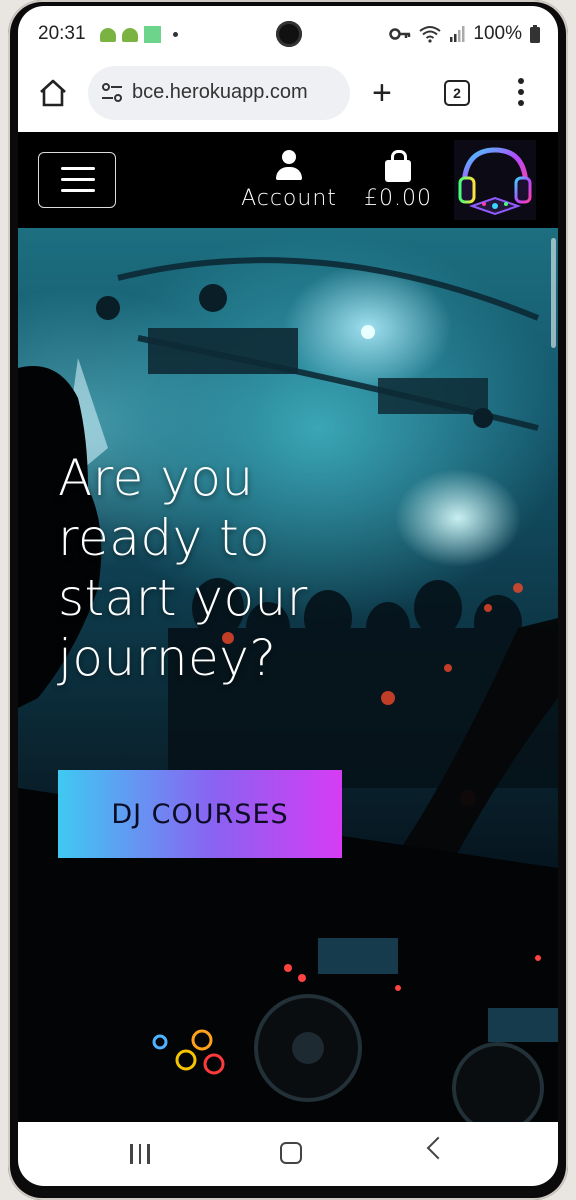 The image size is (576, 1200). Describe the element at coordinates (200, 814) in the screenshot. I see `dj-courses-button: DJ COURSES` at that location.